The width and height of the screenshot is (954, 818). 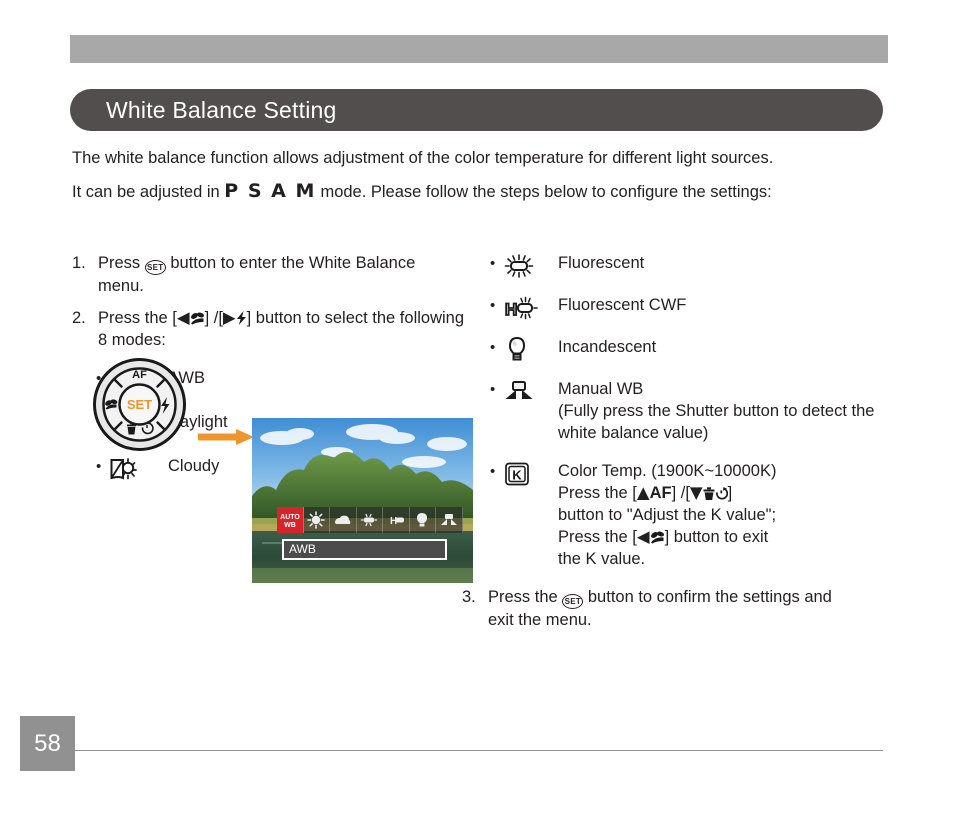 I want to click on lcd-wb-cell-fluorescent-cwf: H, so click(x=396, y=520).